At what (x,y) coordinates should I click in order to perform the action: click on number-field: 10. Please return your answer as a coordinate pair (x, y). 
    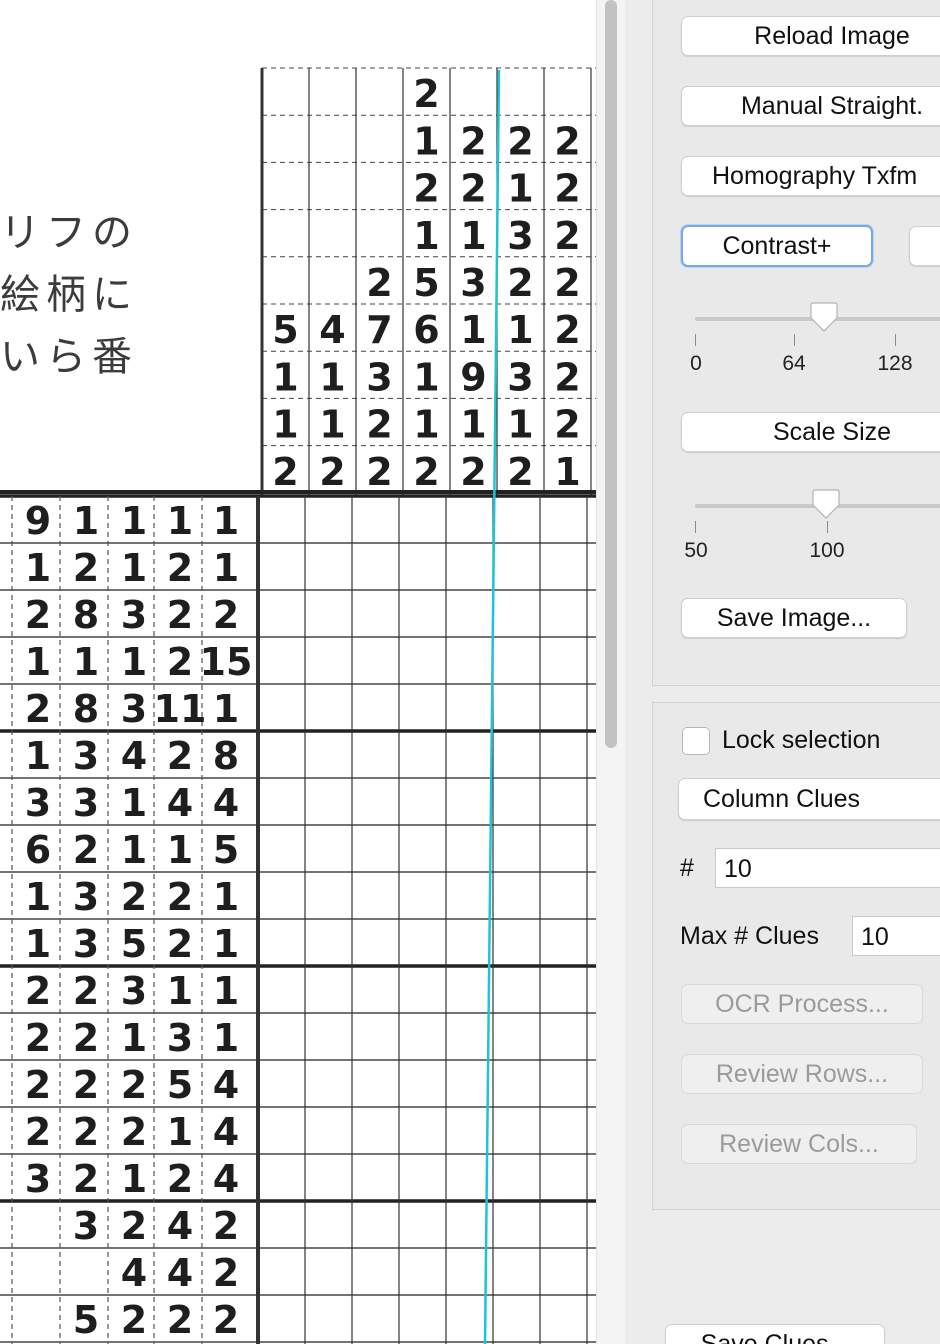
    Looking at the image, I should click on (827, 868).